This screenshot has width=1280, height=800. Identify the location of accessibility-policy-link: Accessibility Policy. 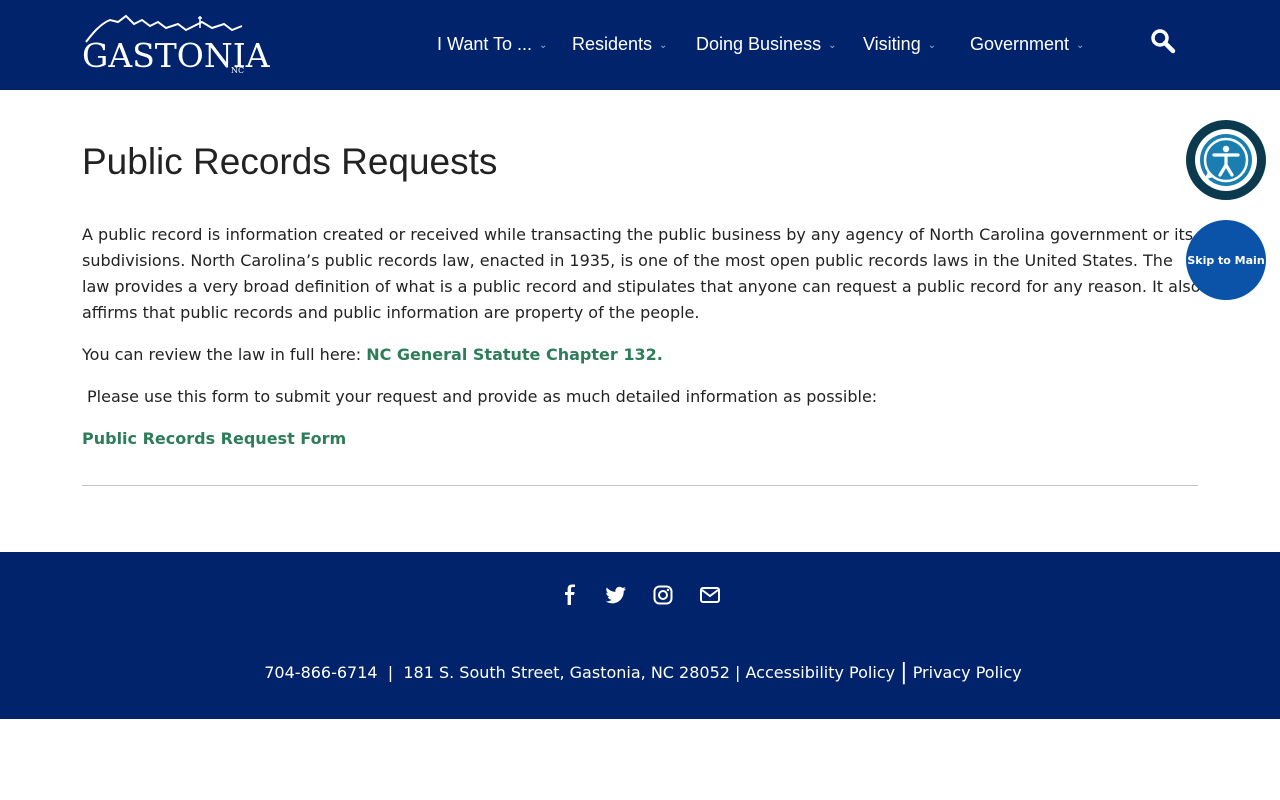
(821, 672).